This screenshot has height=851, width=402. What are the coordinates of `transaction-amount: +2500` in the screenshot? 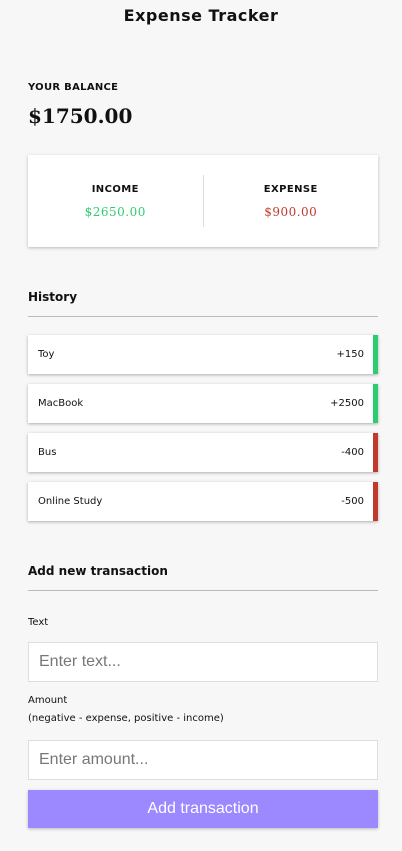 It's located at (347, 403).